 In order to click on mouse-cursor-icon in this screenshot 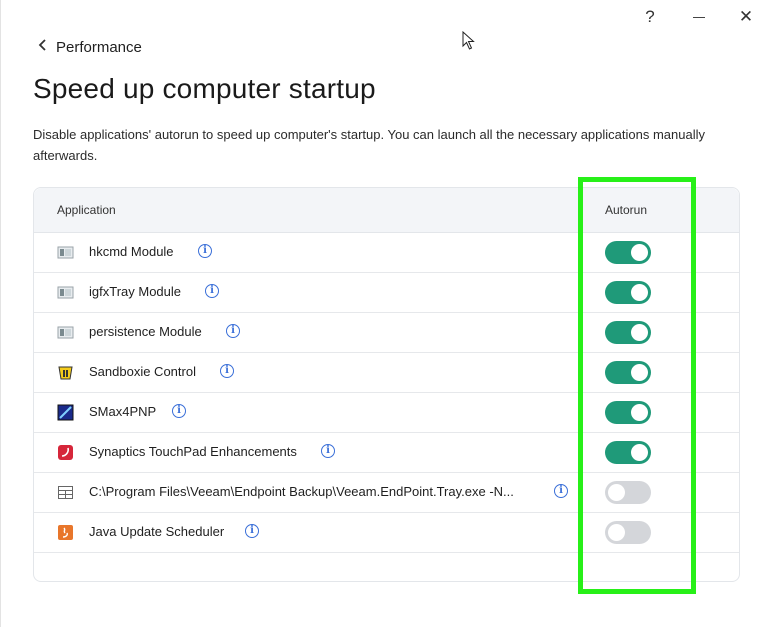, I will do `click(469, 43)`.